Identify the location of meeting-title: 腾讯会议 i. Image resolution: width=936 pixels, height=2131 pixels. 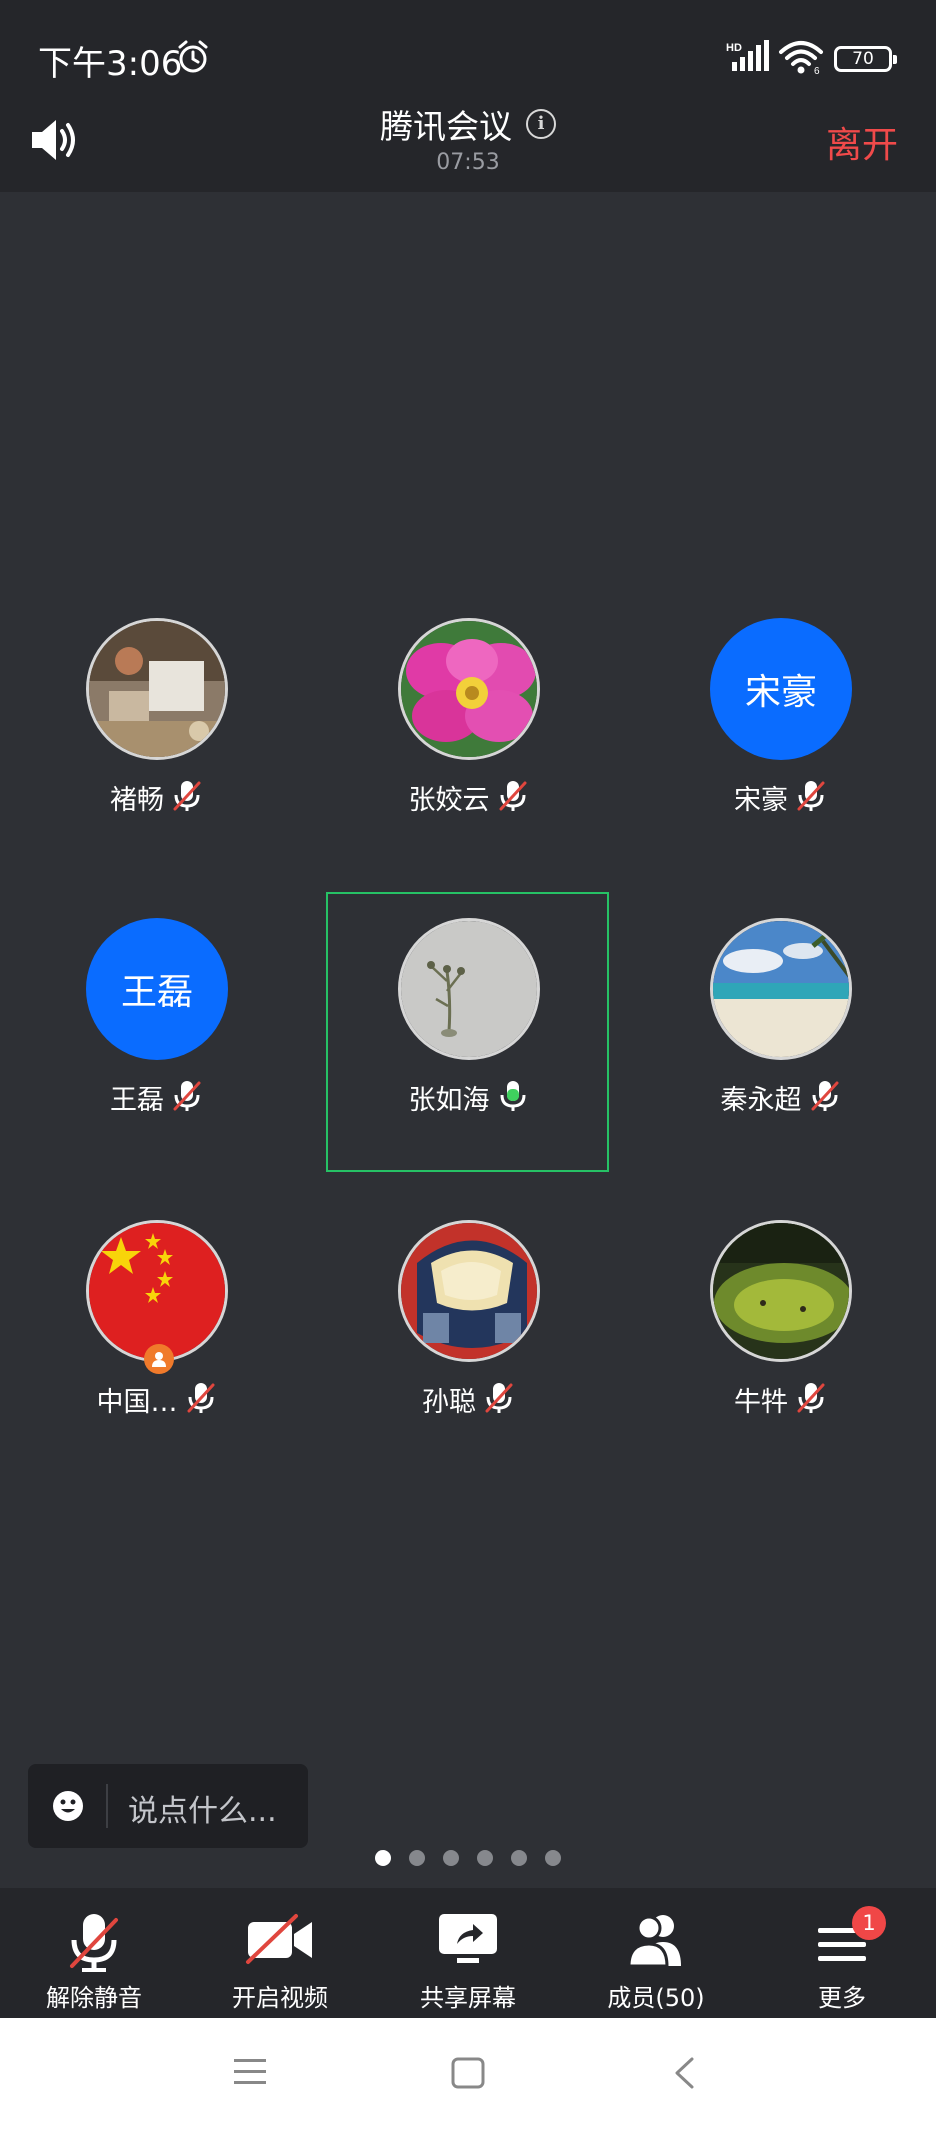
(468, 124).